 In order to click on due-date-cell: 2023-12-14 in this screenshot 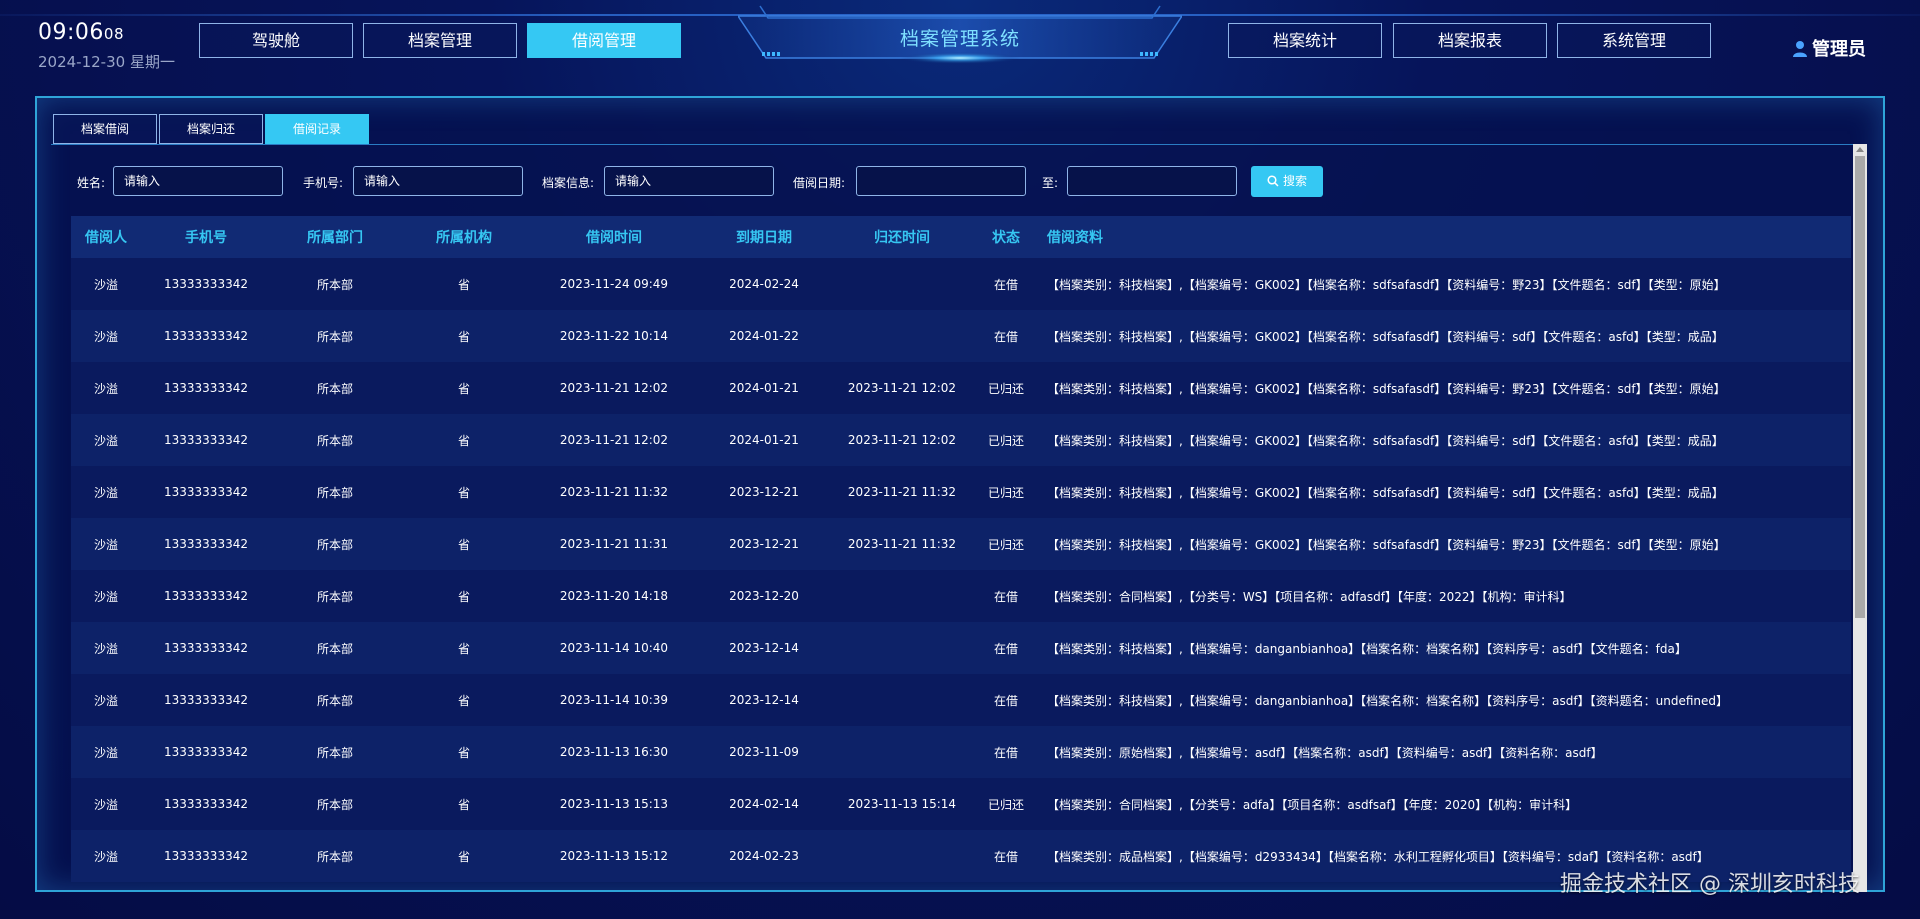, I will do `click(764, 700)`.